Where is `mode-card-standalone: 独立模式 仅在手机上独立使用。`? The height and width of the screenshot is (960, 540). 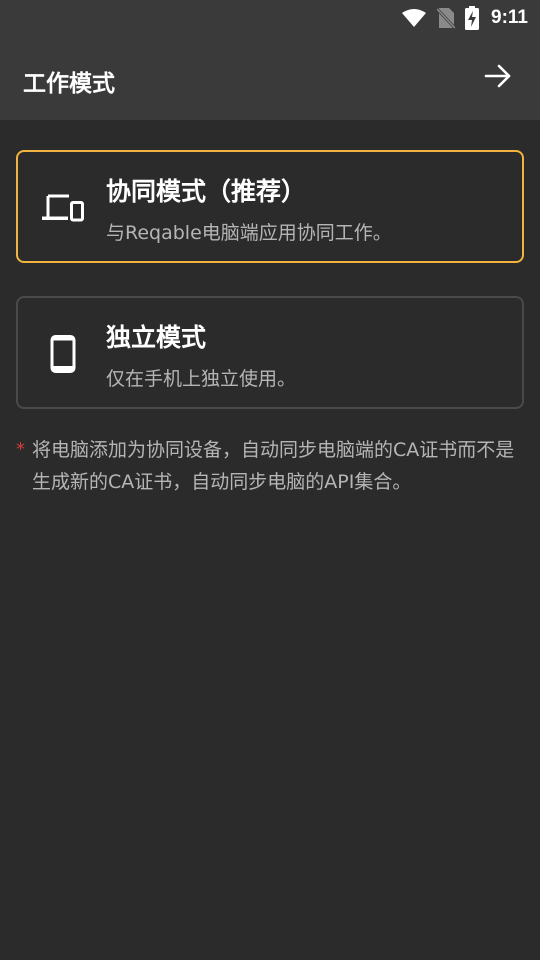
mode-card-standalone: 独立模式 仅在手机上独立使用。 is located at coordinates (270, 352).